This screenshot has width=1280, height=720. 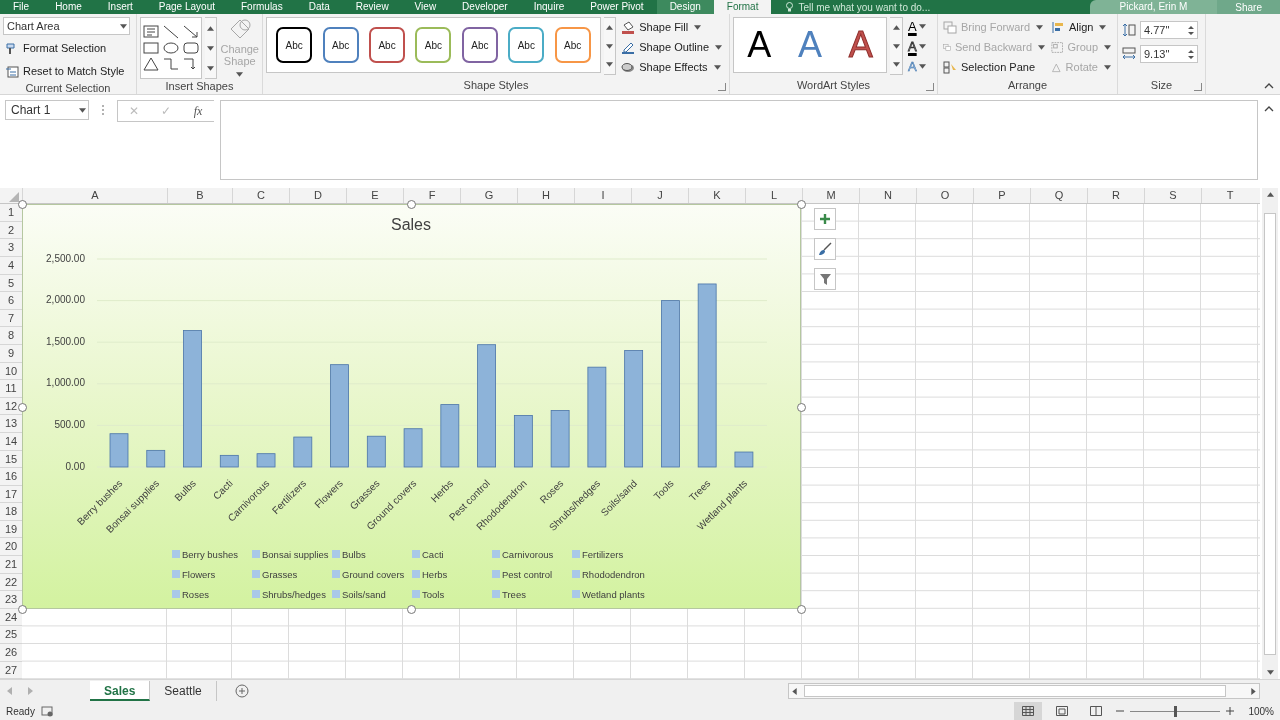 What do you see at coordinates (349, 555) in the screenshot?
I see `legend-item: Bulbs` at bounding box center [349, 555].